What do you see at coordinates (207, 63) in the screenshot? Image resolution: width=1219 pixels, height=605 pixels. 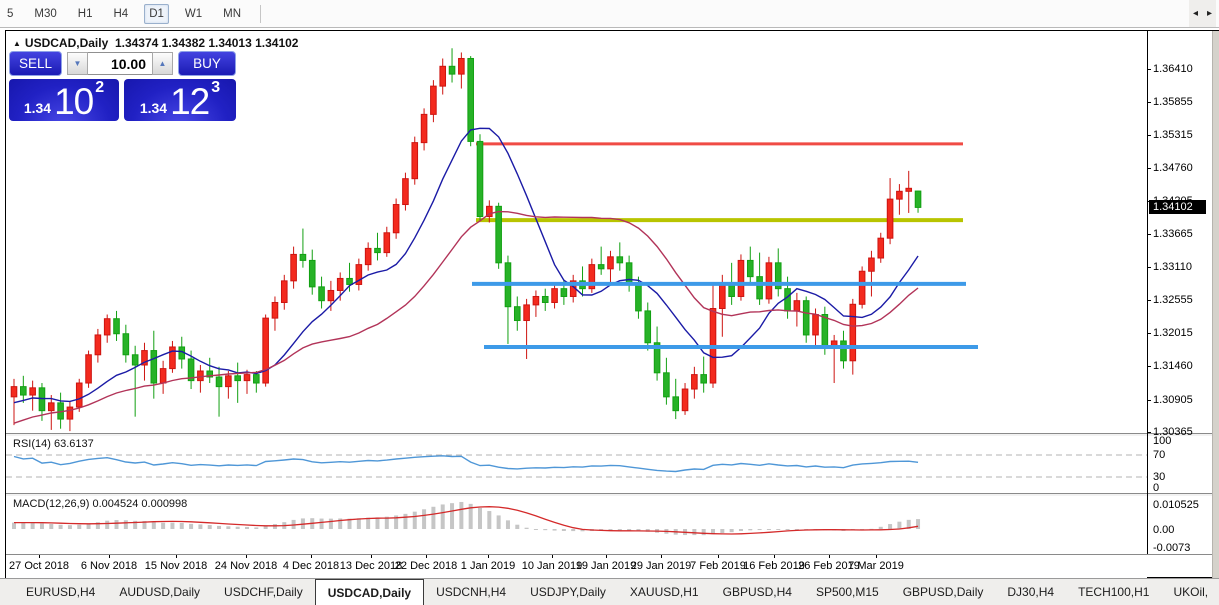 I see `buy-button: BUY` at bounding box center [207, 63].